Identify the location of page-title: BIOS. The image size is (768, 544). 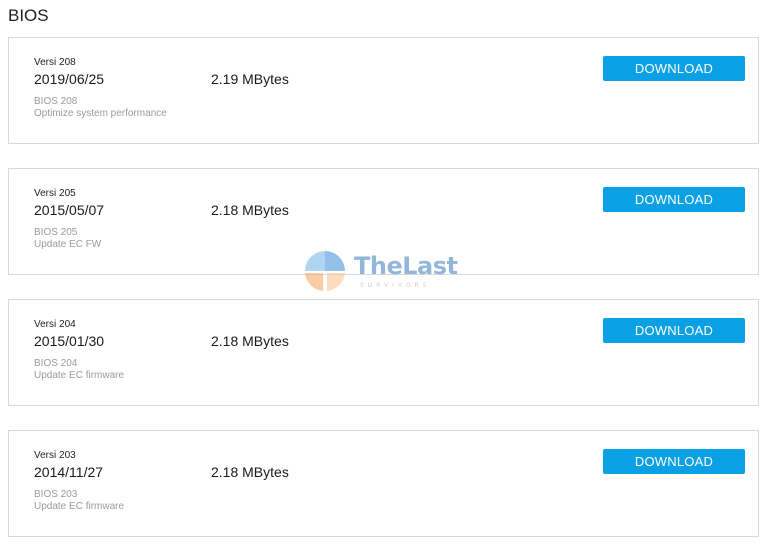
(28, 15).